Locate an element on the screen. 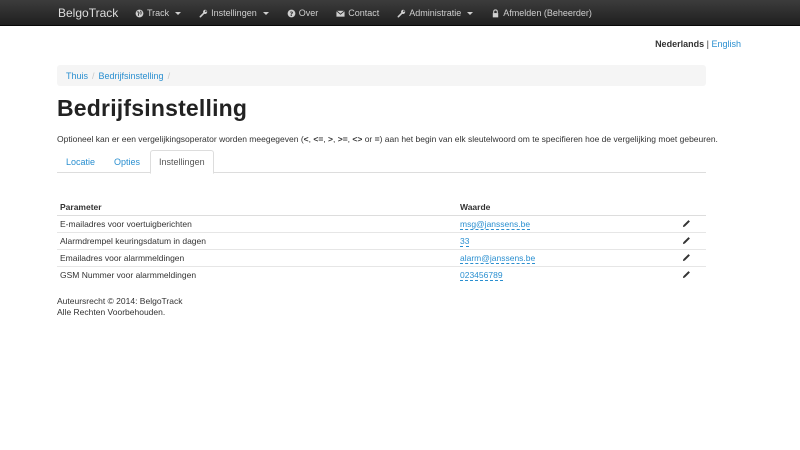 This screenshot has width=800, height=450. question-icon: ? is located at coordinates (291, 13).